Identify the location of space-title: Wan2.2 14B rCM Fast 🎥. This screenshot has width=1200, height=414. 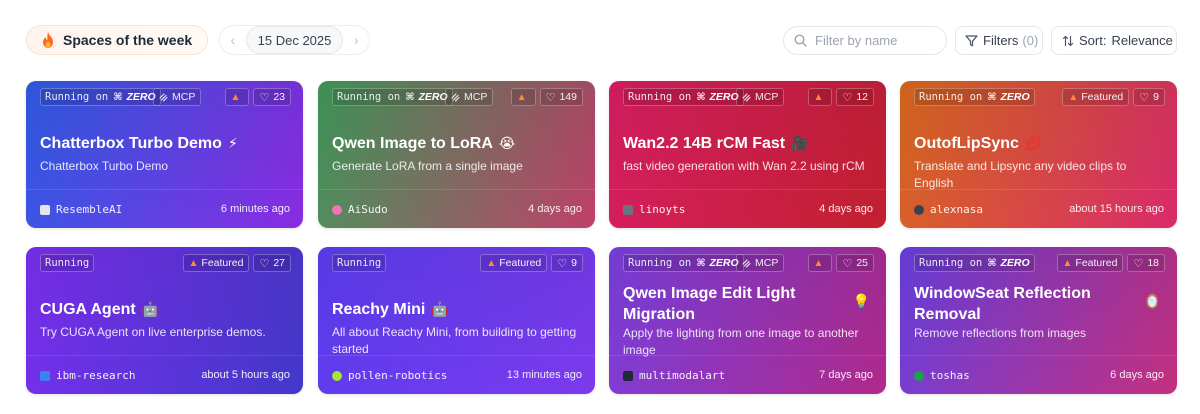
(734, 143).